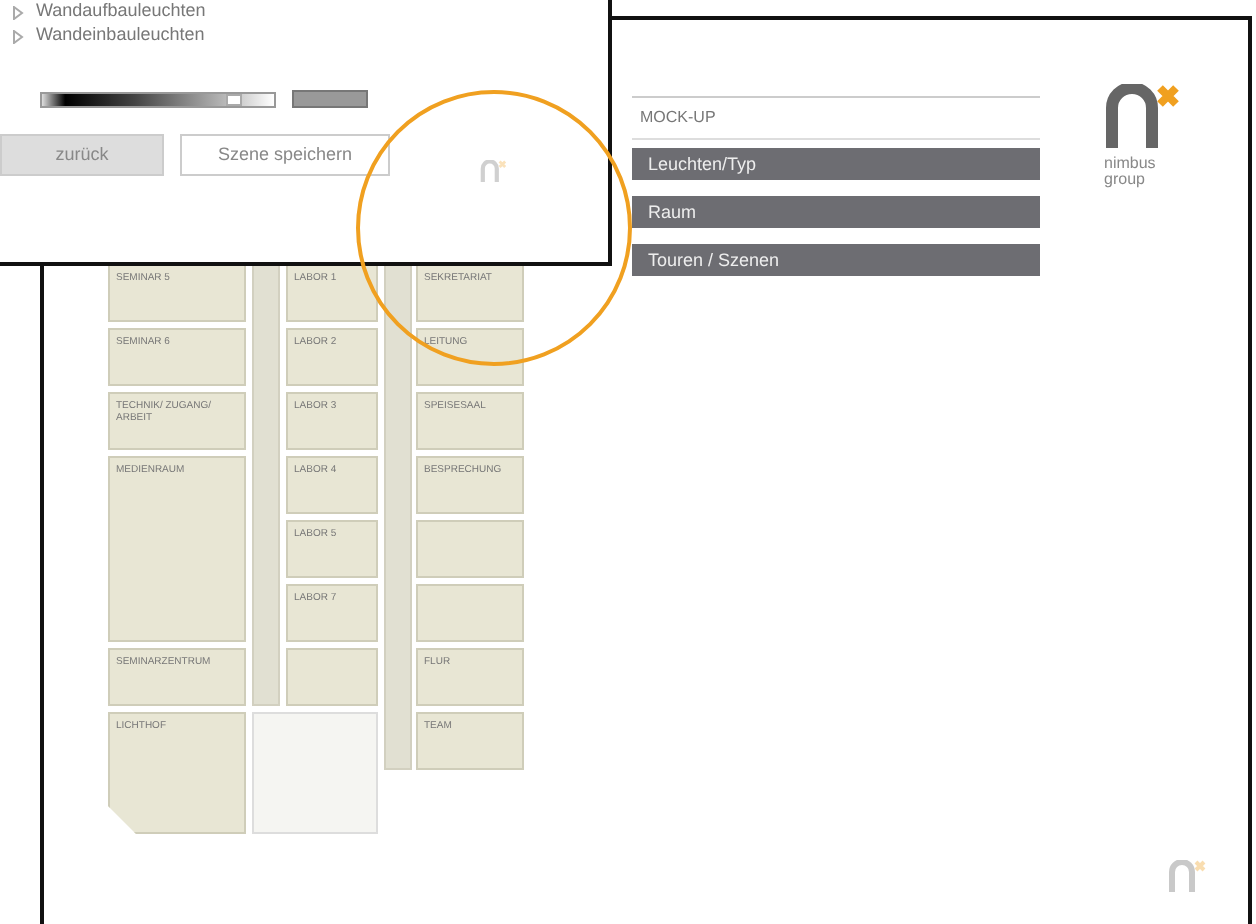 The image size is (1256, 924). I want to click on menu-bar: Touren / Szenen, so click(836, 260).